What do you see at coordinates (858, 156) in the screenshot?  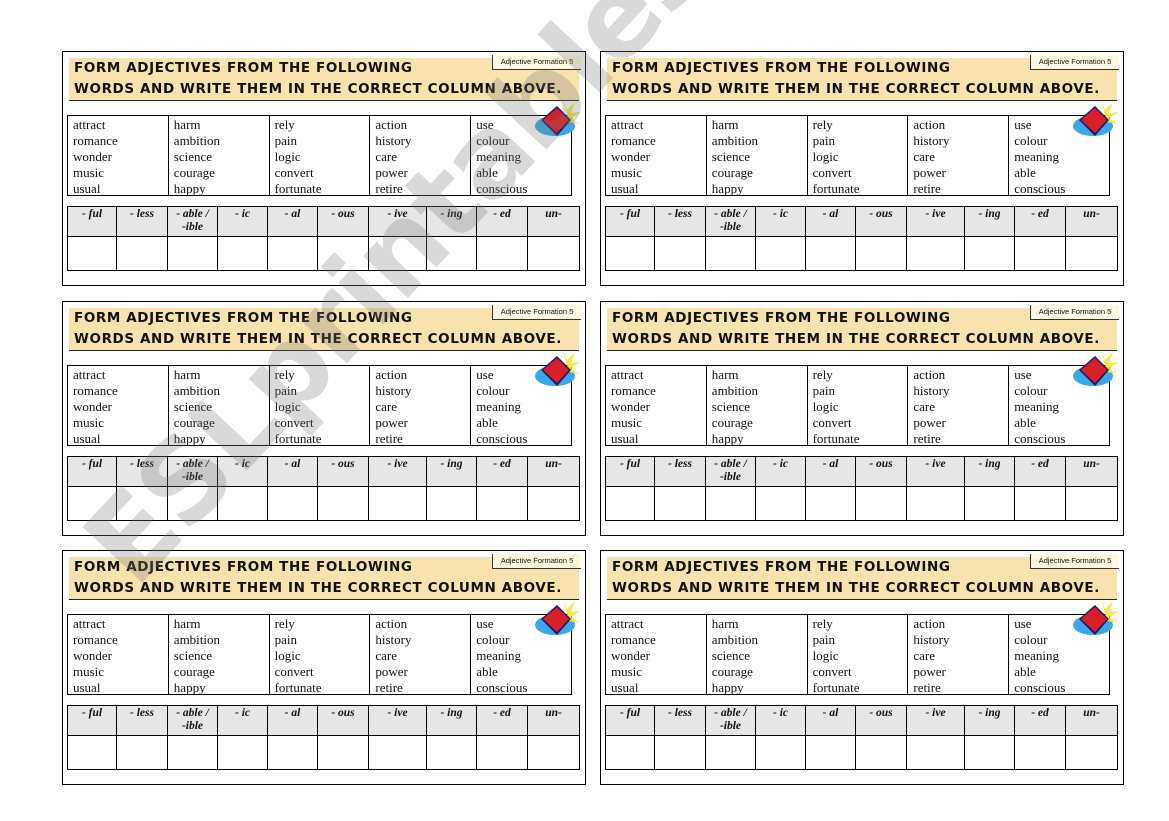 I see `word-column: rely pain logic convert fortunate` at bounding box center [858, 156].